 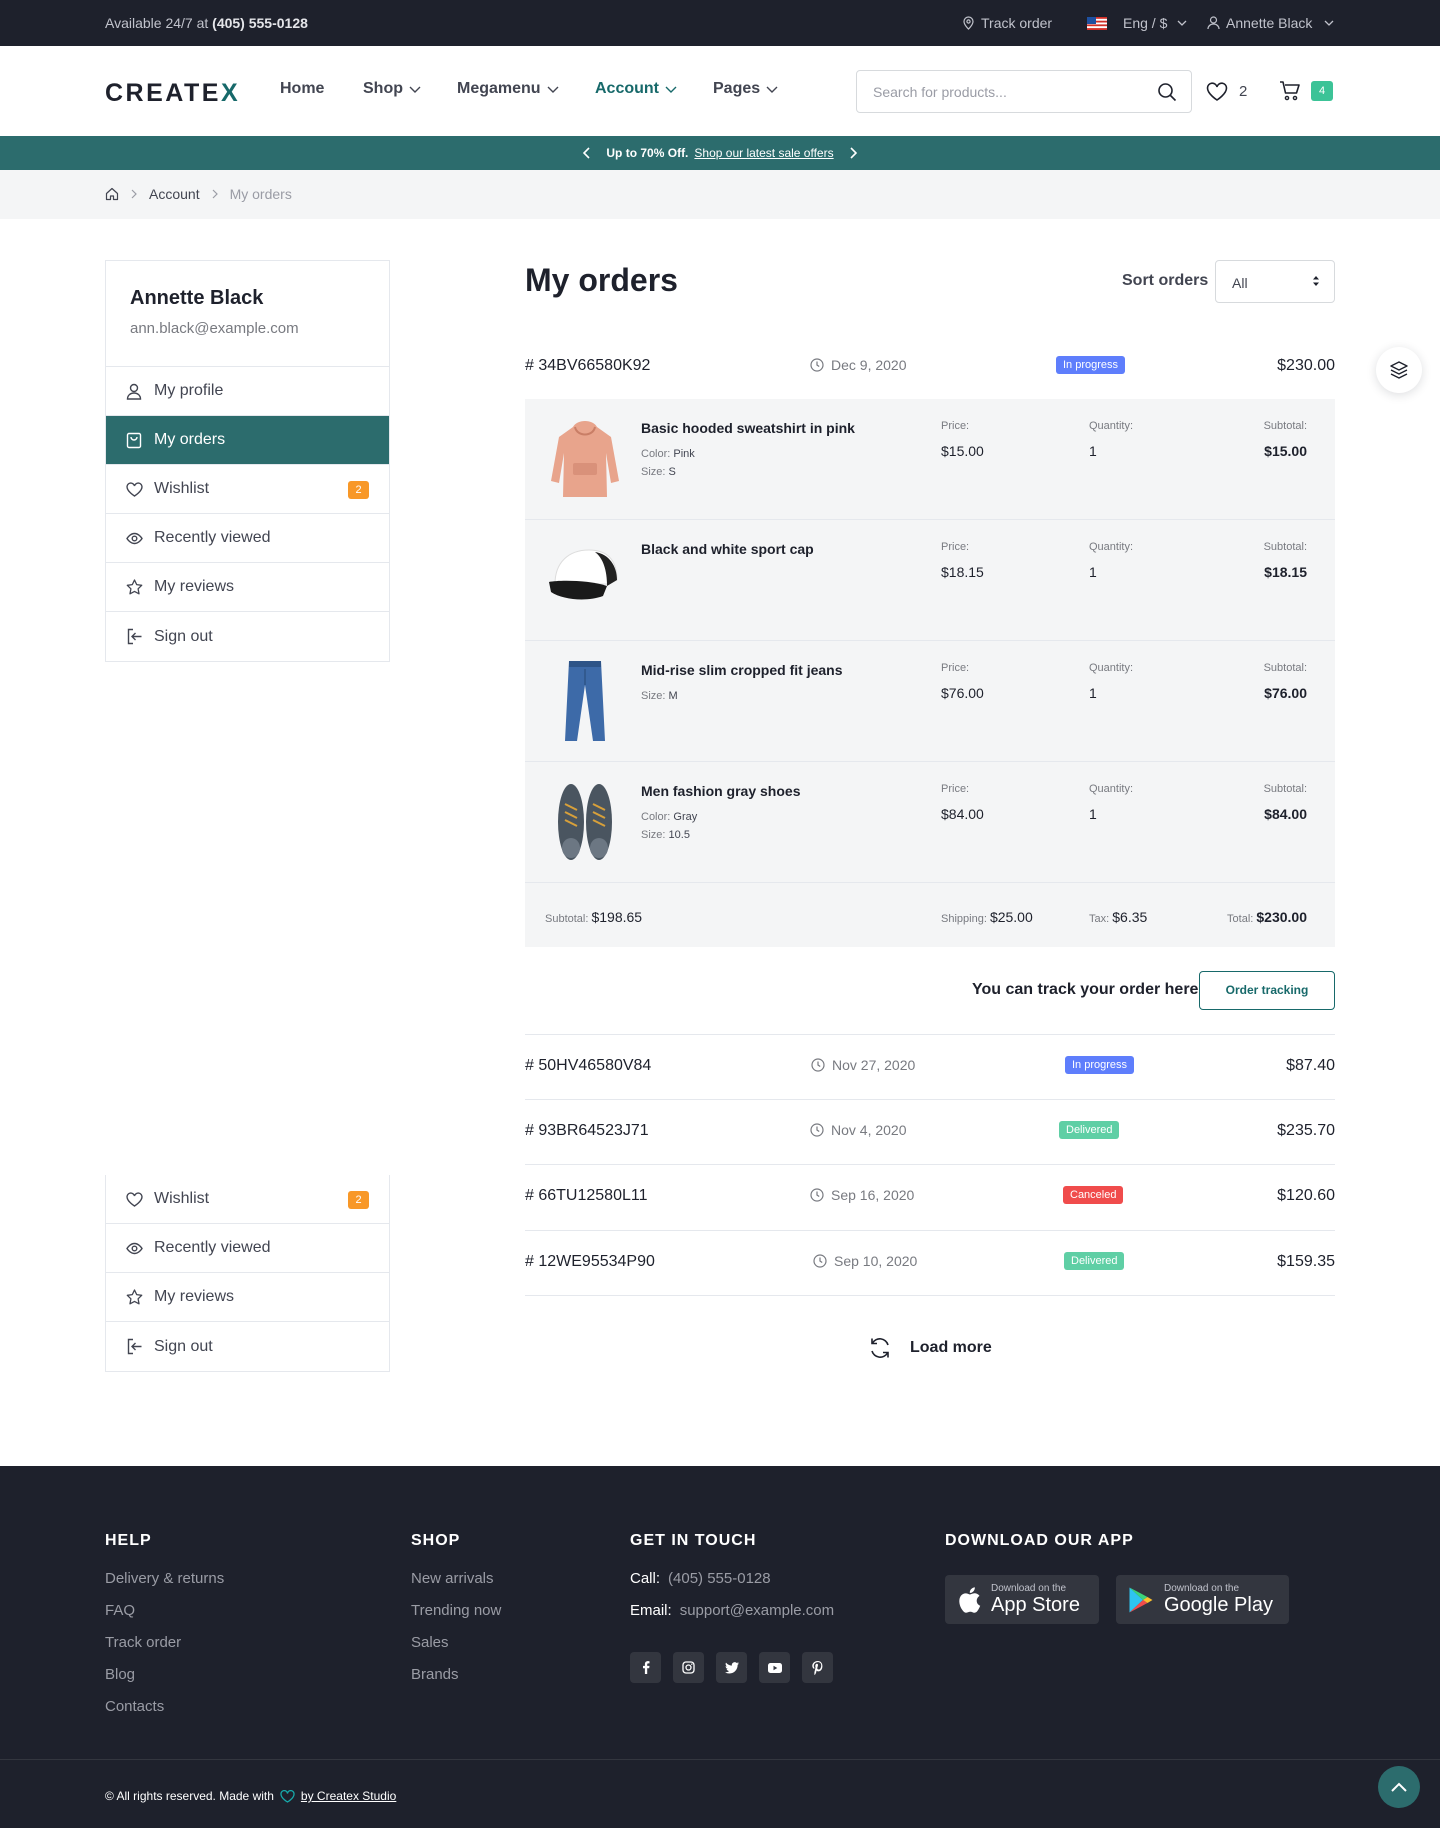 What do you see at coordinates (1270, 23) in the screenshot?
I see `user-menu: Annette Black` at bounding box center [1270, 23].